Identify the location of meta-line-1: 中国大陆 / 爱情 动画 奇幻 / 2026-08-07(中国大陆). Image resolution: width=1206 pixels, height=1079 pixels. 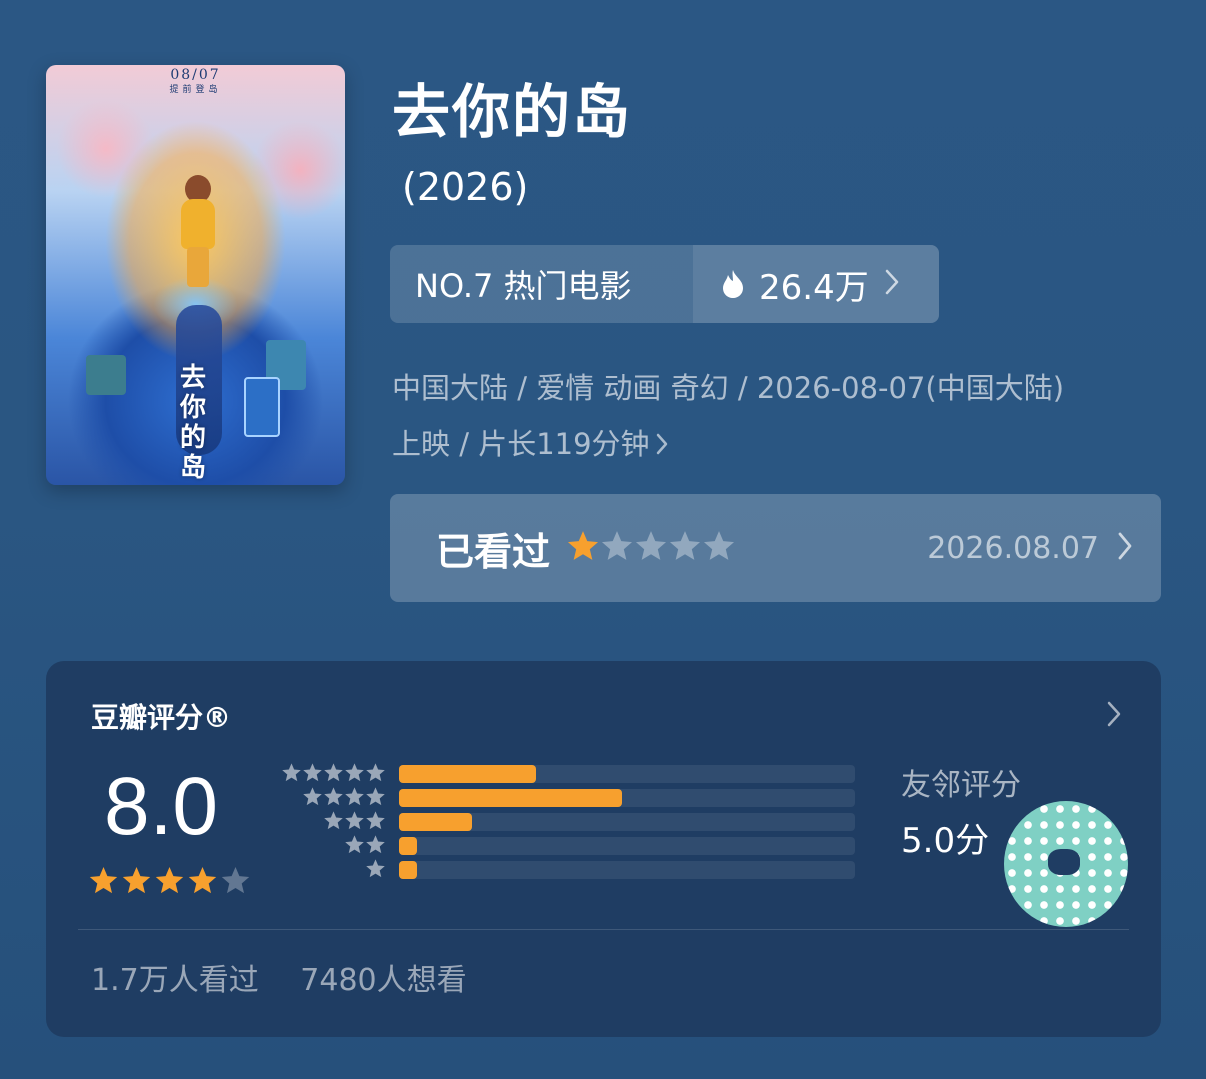
(728, 388).